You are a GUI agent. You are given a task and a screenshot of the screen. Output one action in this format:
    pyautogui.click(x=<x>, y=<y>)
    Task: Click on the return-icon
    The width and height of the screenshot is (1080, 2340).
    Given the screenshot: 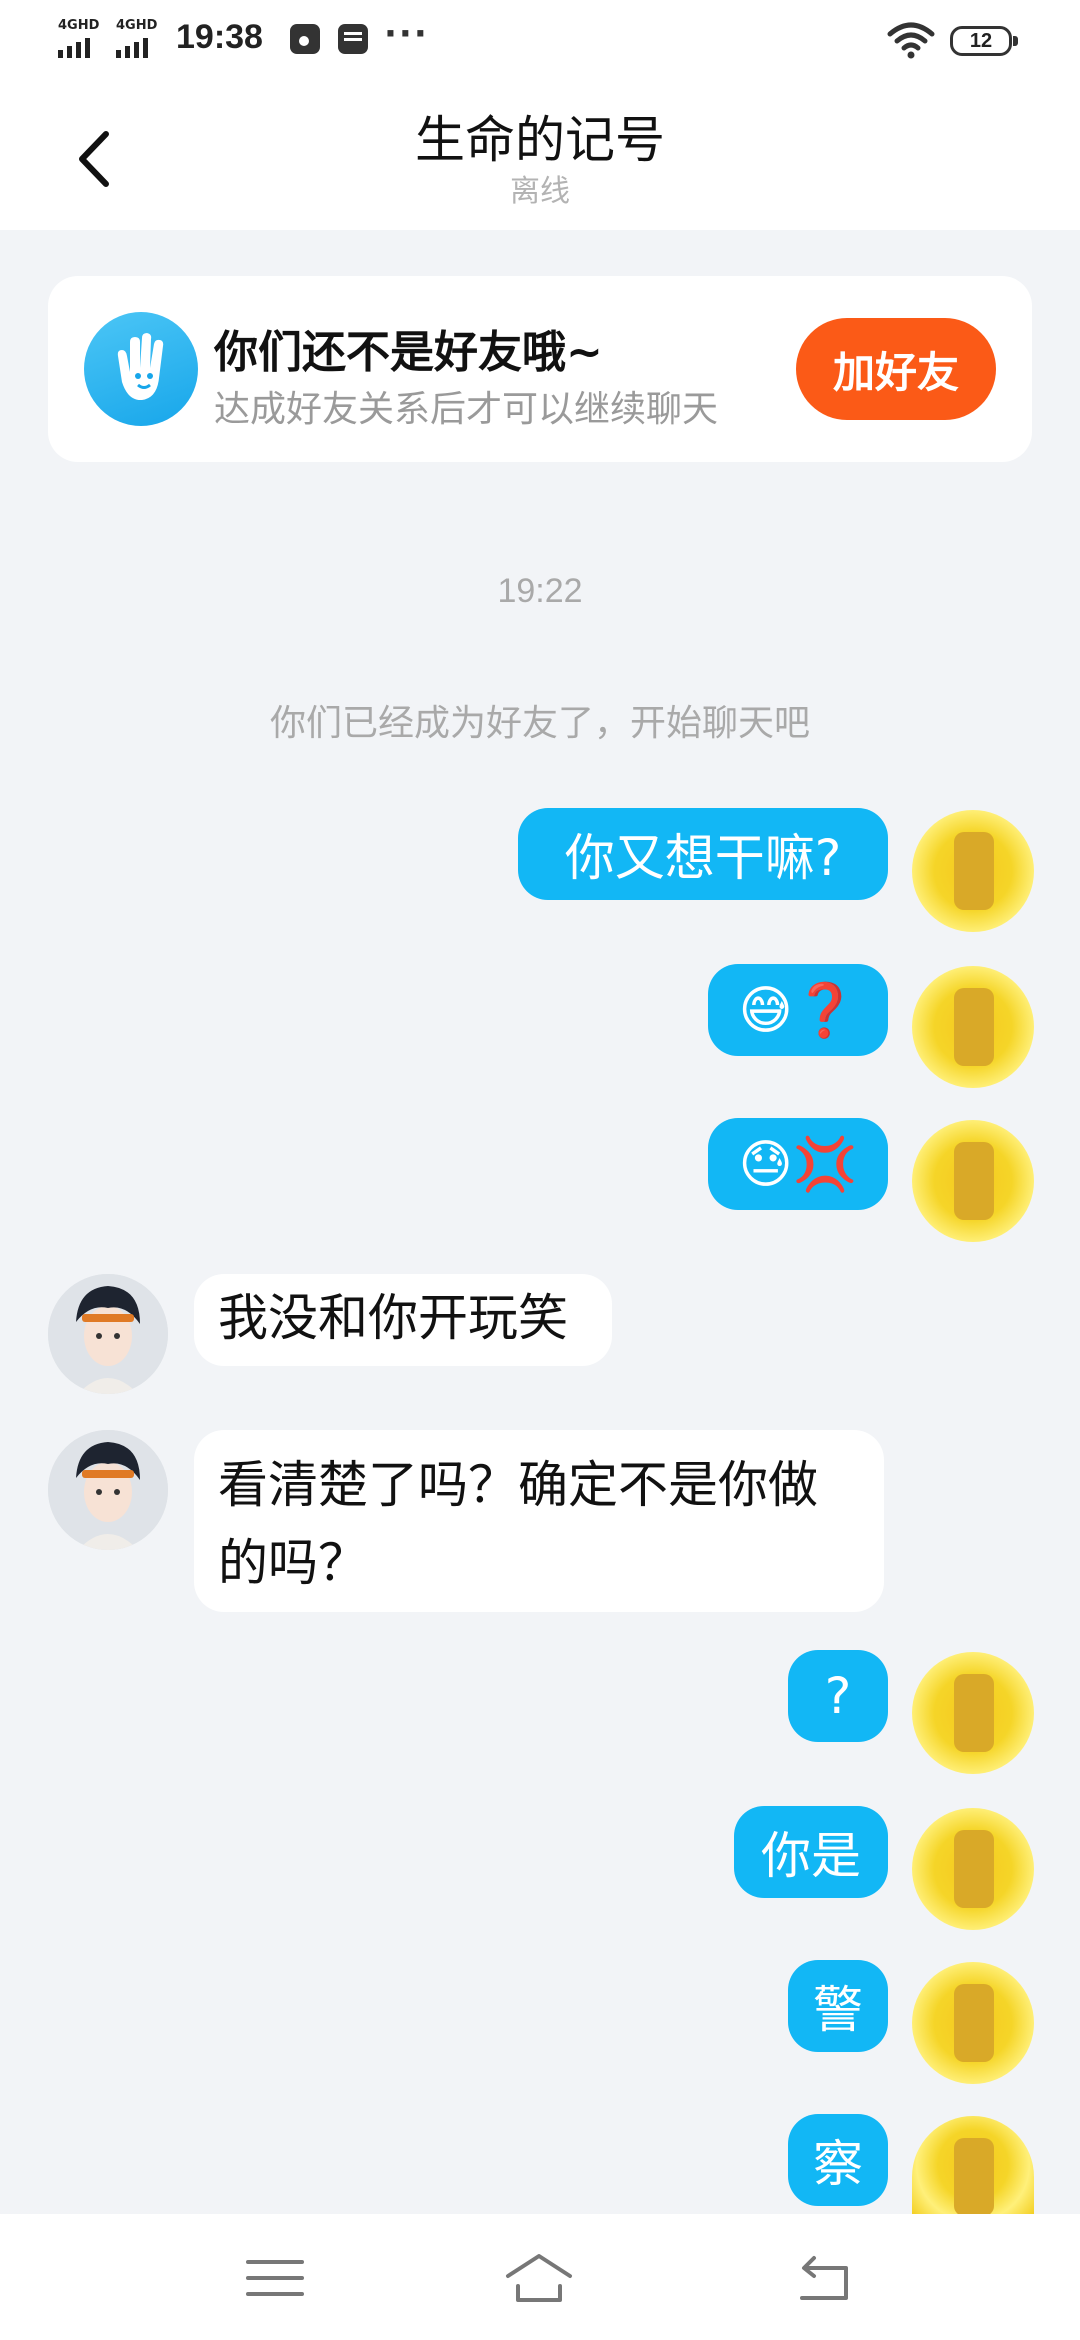 What is the action you would take?
    pyautogui.click(x=827, y=2278)
    